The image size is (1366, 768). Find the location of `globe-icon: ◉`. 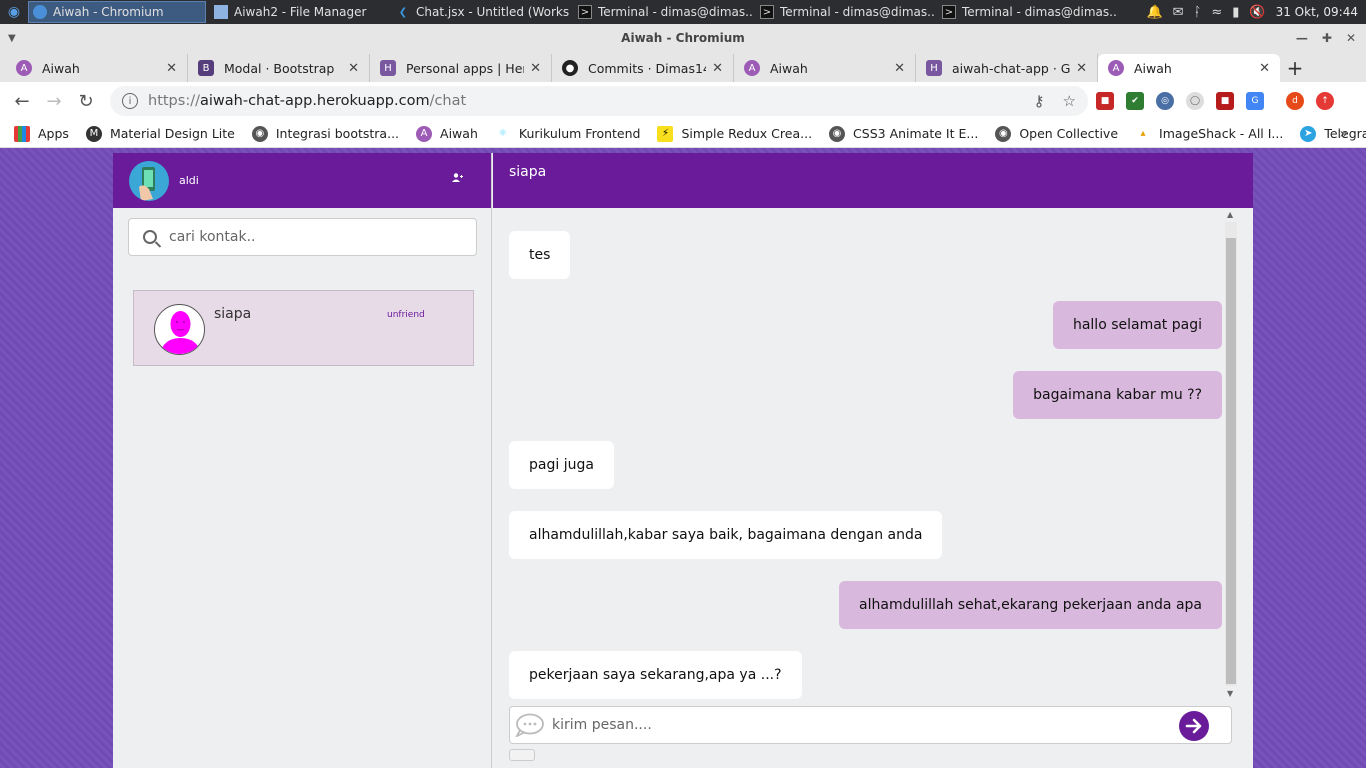

globe-icon: ◉ is located at coordinates (837, 133).